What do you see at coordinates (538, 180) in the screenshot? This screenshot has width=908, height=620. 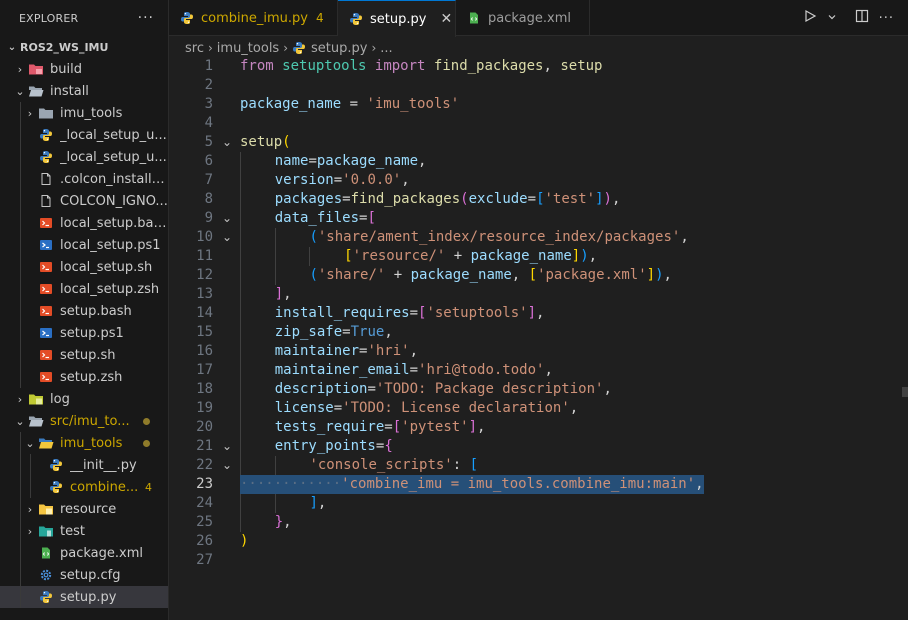 I see `code-line: 7 version='0.0.0',` at bounding box center [538, 180].